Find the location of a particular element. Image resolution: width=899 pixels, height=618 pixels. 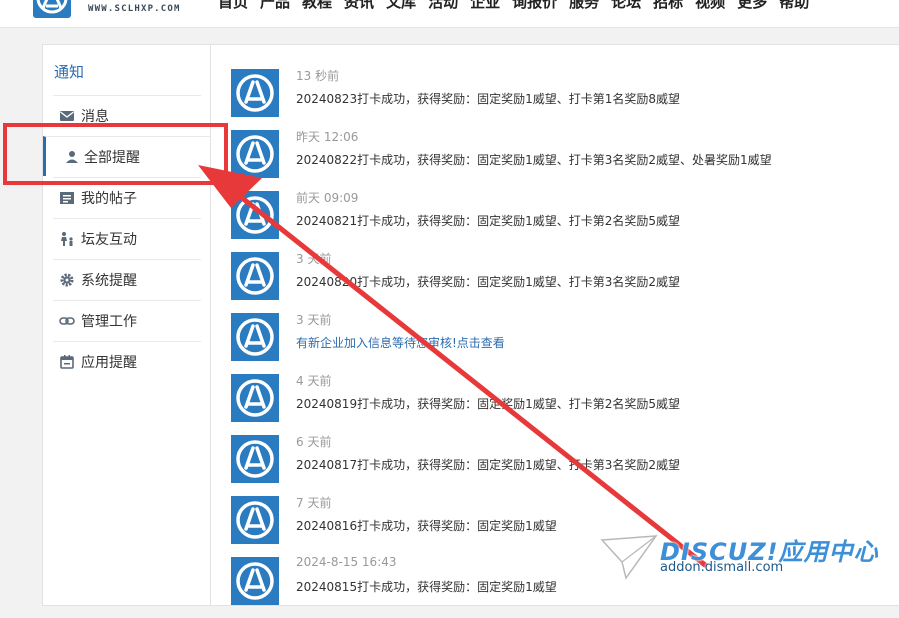

nav-item-forum: 论坛 is located at coordinates (626, 6).